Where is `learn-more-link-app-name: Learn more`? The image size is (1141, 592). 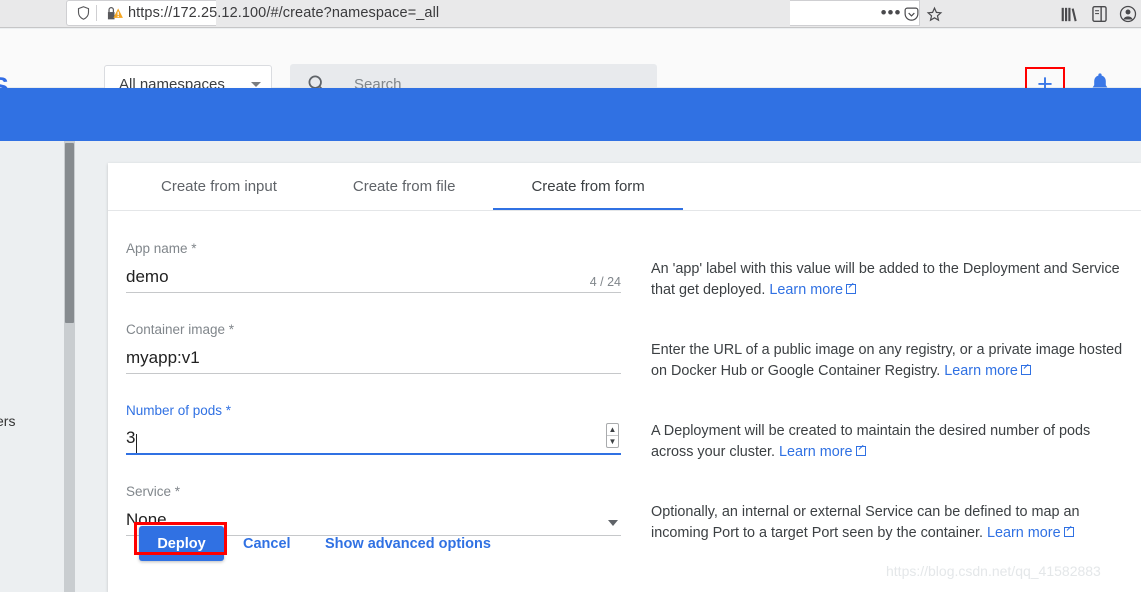 learn-more-link-app-name: Learn more is located at coordinates (806, 290).